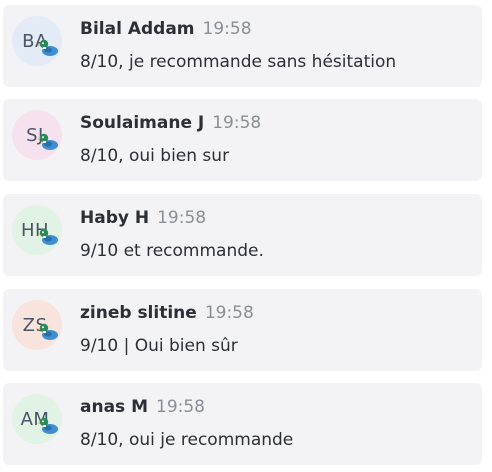  I want to click on author-name: Haby H 19:58, so click(143, 218).